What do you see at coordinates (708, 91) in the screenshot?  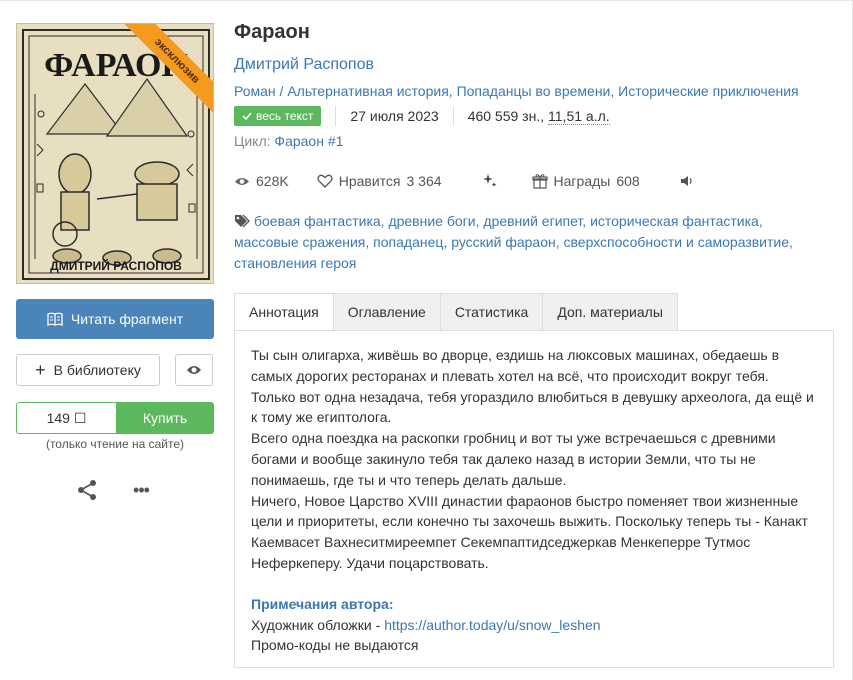 I see `genre-link: Исторические приключения` at bounding box center [708, 91].